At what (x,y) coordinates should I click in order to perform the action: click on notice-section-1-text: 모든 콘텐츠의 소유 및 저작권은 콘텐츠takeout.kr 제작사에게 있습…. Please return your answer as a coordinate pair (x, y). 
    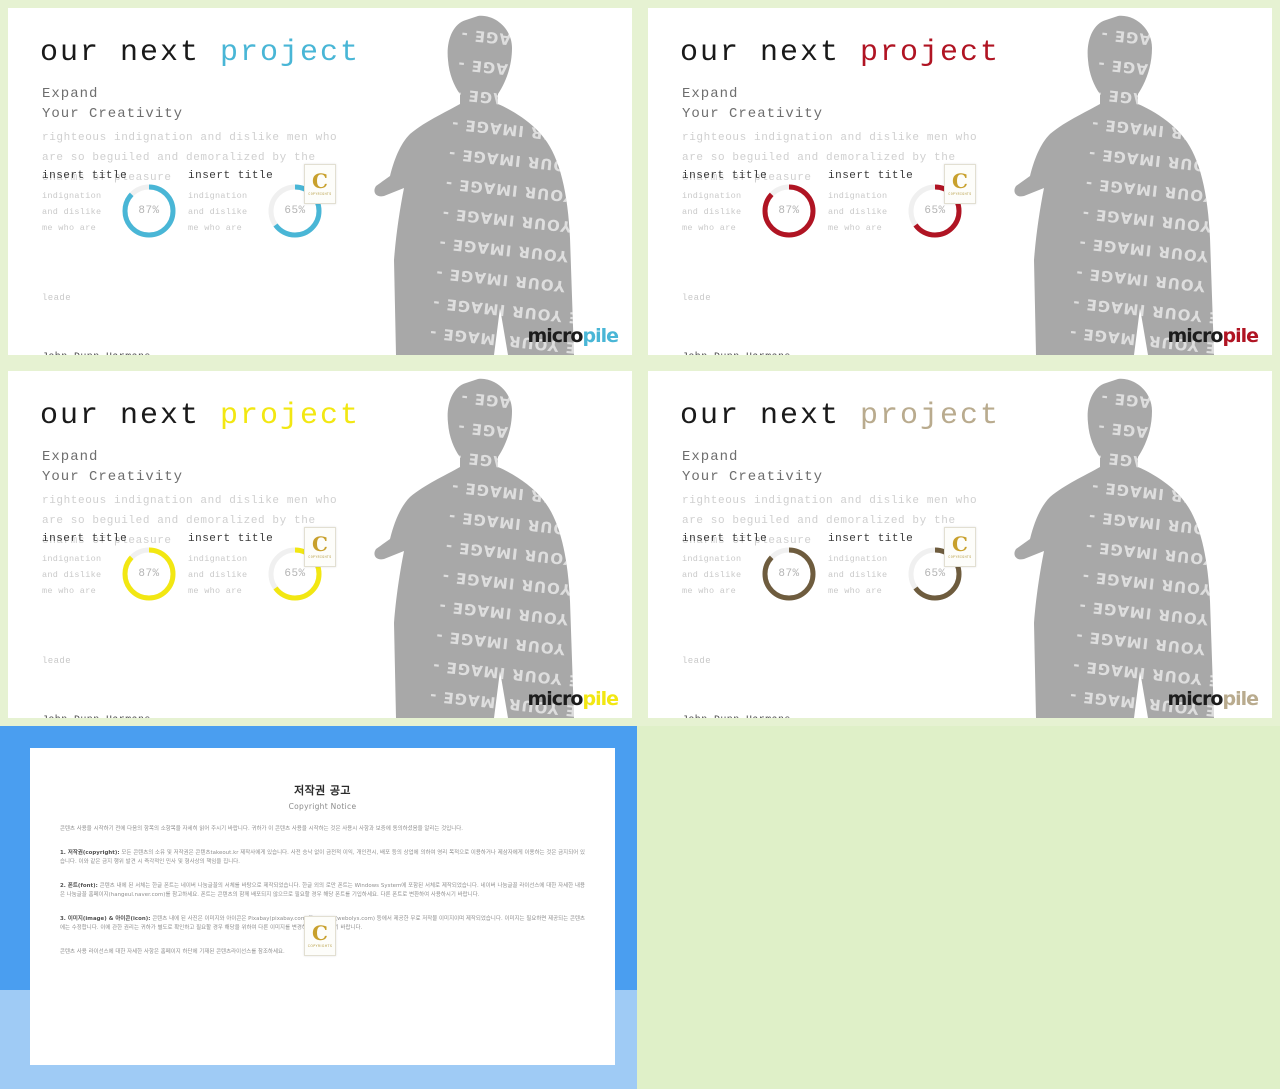
    Looking at the image, I should click on (322, 857).